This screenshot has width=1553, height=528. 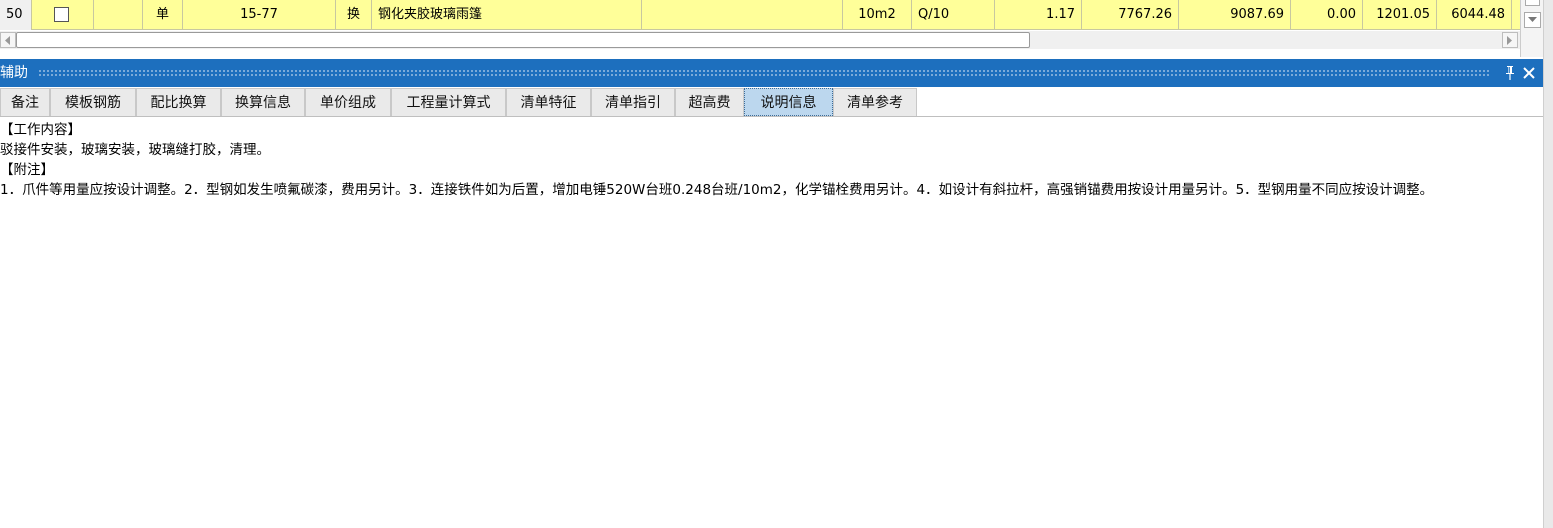 I want to click on horizontal-scrollbar, so click(x=760, y=40).